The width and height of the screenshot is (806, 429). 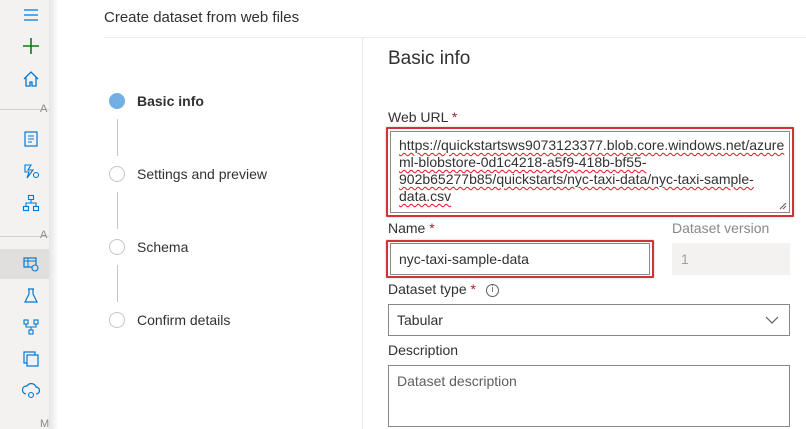 I want to click on description-label: Description, so click(x=423, y=350).